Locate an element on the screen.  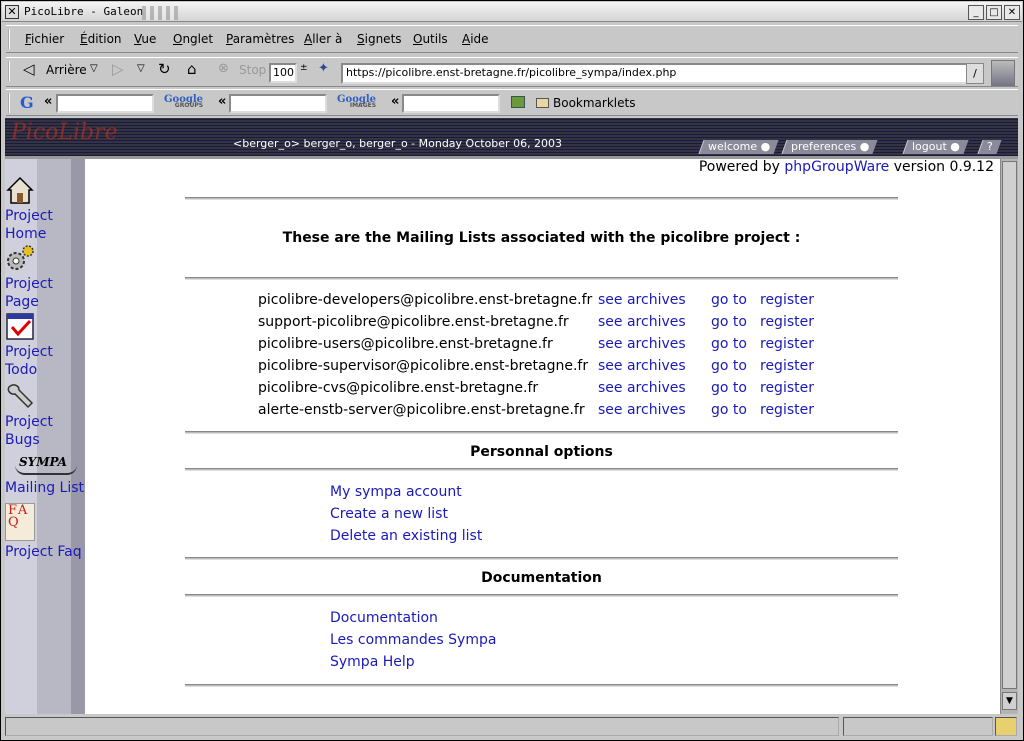
documentation-link: Documentation is located at coordinates (384, 618).